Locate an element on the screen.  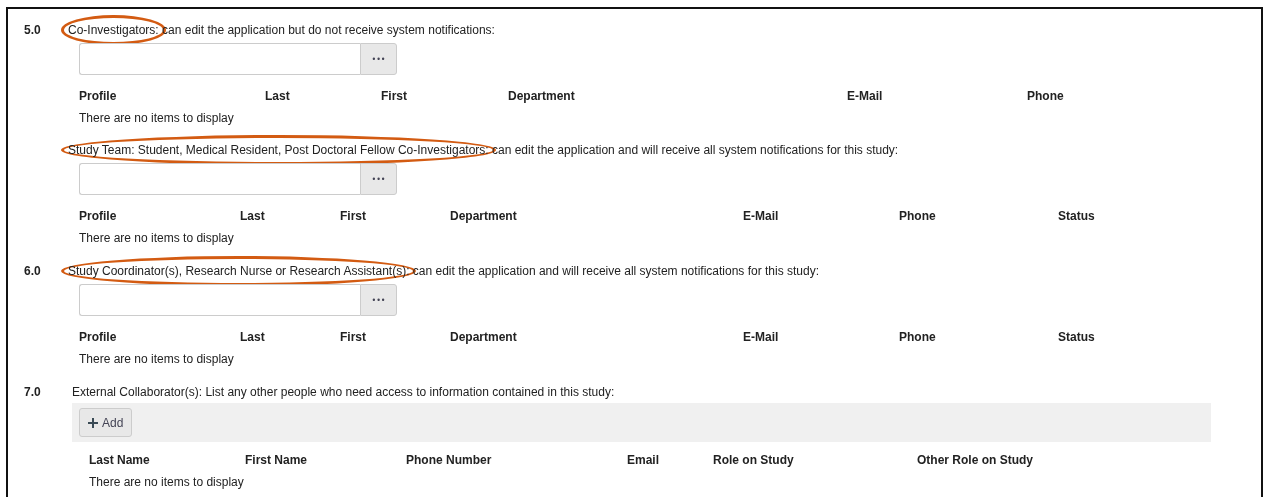
column-header: First Name is located at coordinates (276, 460).